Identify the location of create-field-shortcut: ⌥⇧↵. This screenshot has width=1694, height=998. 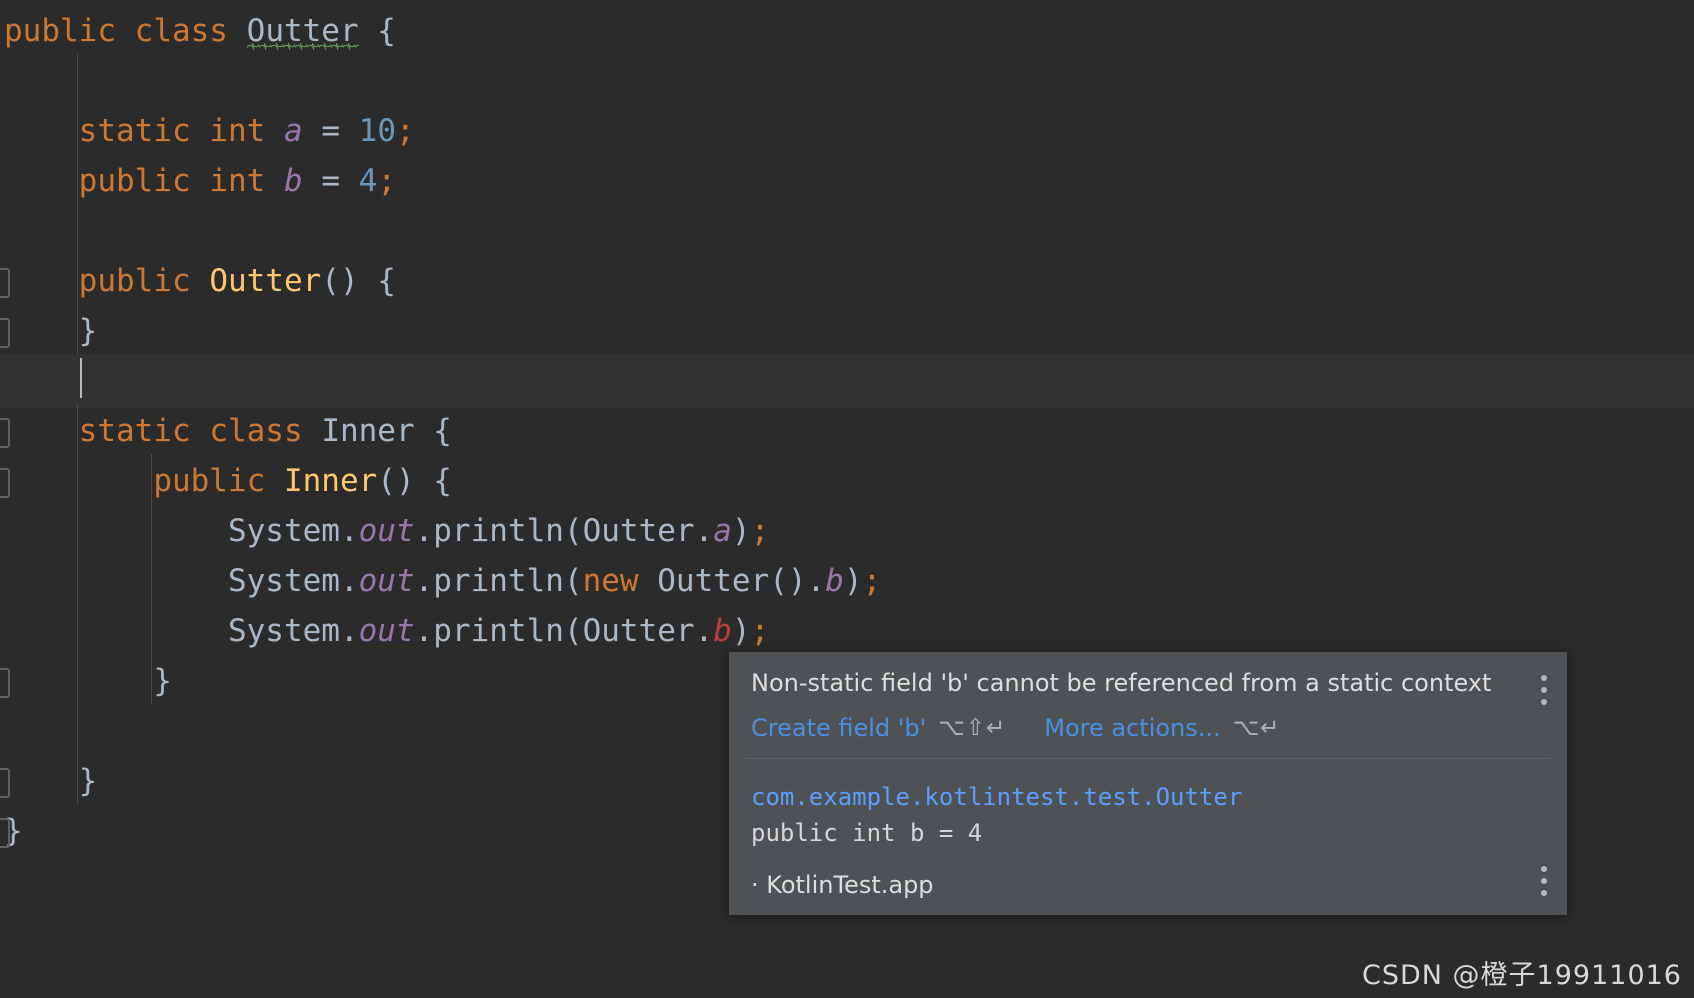
(972, 728).